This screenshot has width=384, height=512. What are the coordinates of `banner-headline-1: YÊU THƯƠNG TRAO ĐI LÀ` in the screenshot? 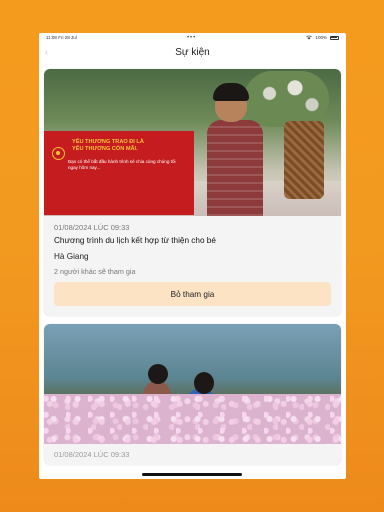 It's located at (108, 142).